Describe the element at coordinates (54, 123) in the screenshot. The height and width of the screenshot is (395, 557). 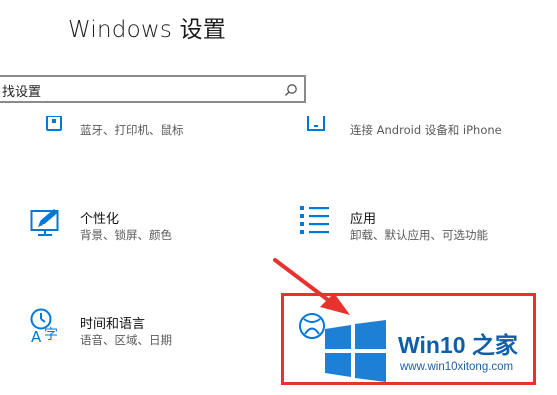
I see `devices-icon` at that location.